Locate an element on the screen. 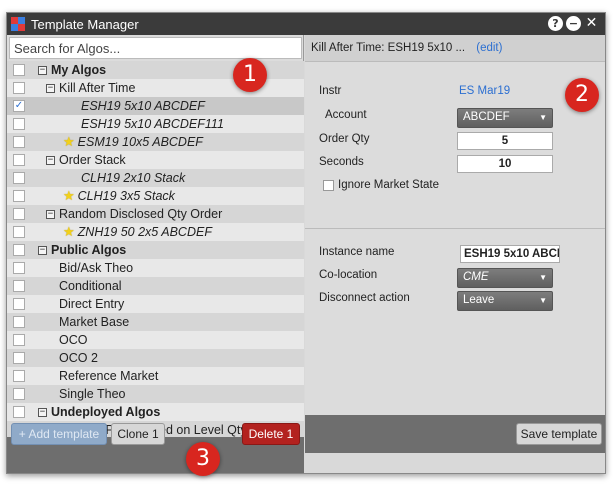 The height and width of the screenshot is (491, 613). callout-badge-2: 2 is located at coordinates (582, 95).